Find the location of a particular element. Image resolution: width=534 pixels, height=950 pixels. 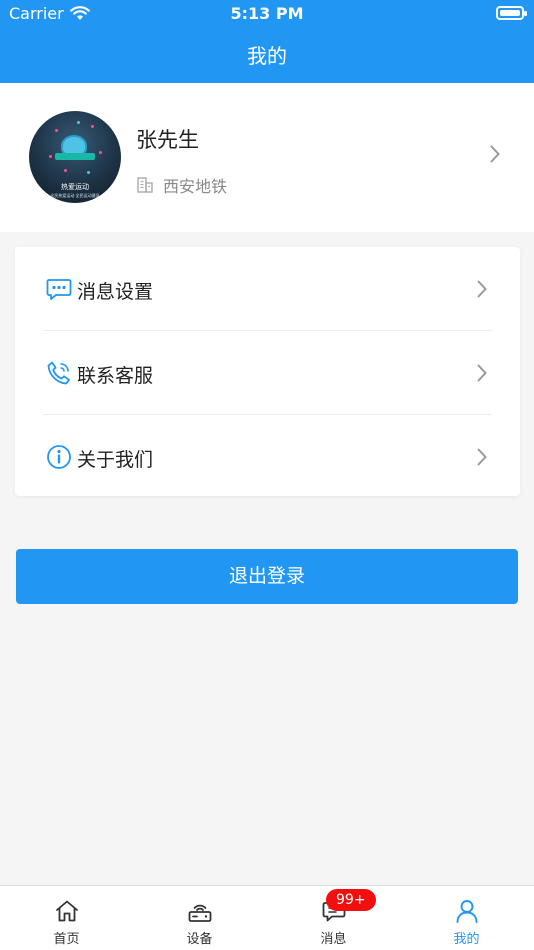

avatar-ribbon is located at coordinates (75, 156).